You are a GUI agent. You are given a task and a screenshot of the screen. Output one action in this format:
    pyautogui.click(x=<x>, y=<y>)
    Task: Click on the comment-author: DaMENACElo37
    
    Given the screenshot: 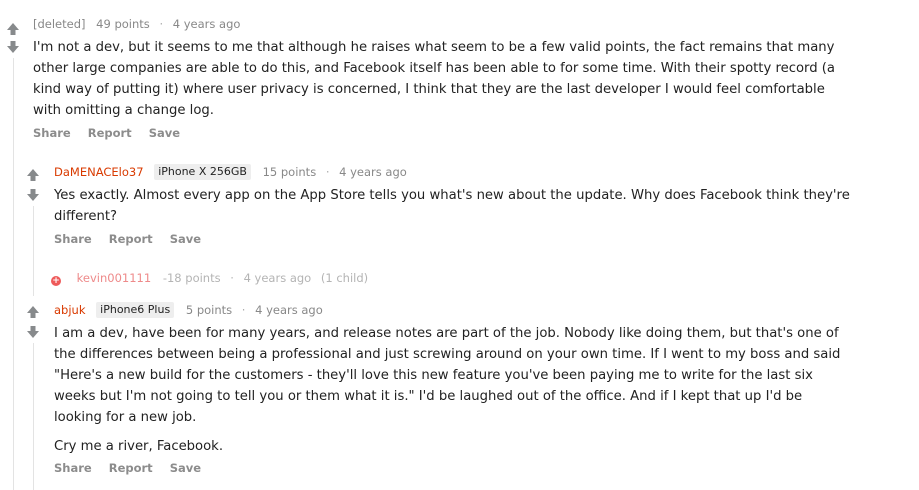 What is the action you would take?
    pyautogui.click(x=99, y=172)
    